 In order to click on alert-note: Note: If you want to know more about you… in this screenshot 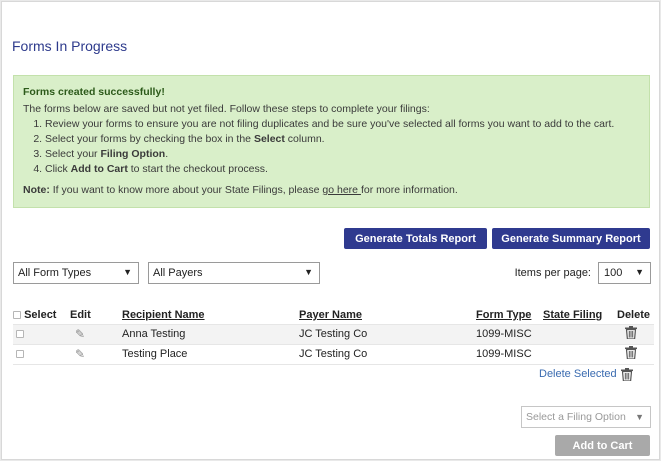, I will do `click(240, 190)`.